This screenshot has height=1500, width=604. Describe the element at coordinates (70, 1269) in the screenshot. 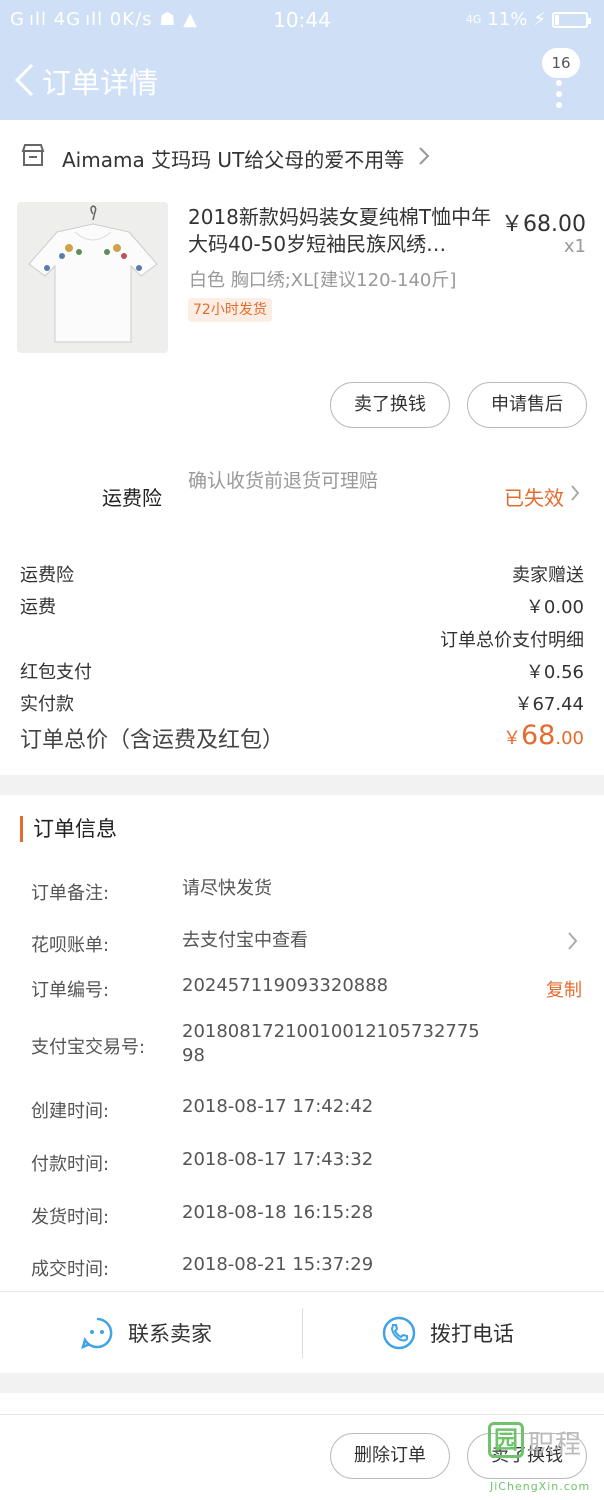

I see `info-label: 成交时间:` at that location.